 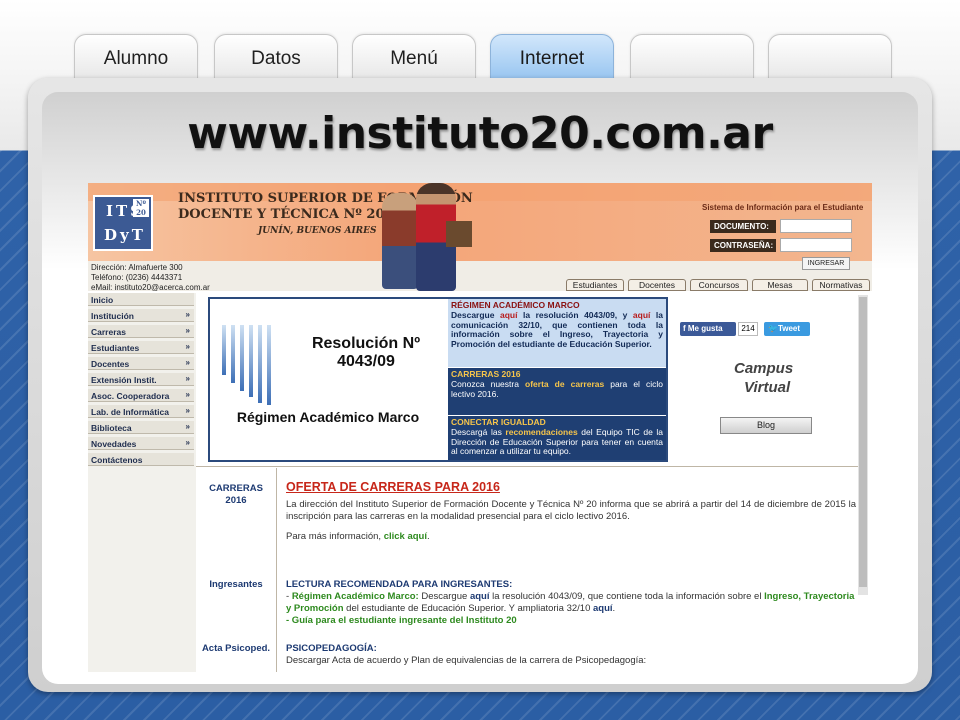 What do you see at coordinates (124, 380) in the screenshot?
I see `sidebar-item-label: Extensión Instit.` at bounding box center [124, 380].